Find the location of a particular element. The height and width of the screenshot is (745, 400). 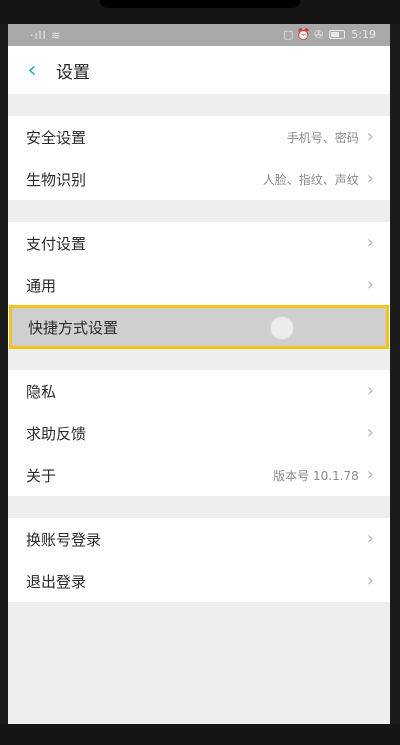

settings-item-label: 生物识别 is located at coordinates (56, 179).